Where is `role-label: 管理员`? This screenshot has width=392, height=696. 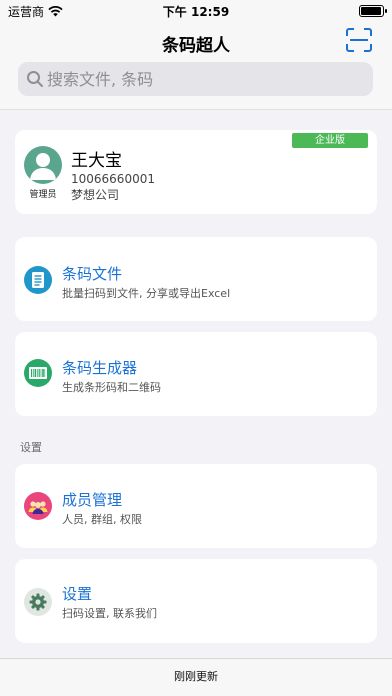
role-label: 管理员 is located at coordinates (43, 195).